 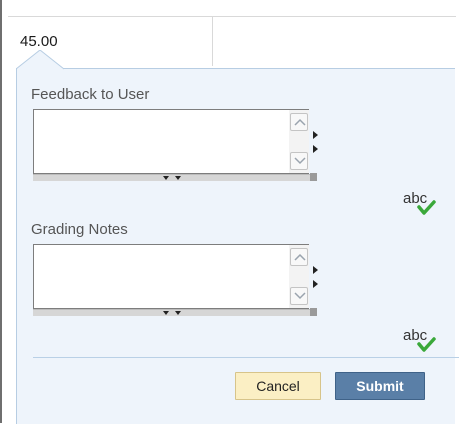 What do you see at coordinates (232, 41) in the screenshot?
I see `grade-row: 45.00` at bounding box center [232, 41].